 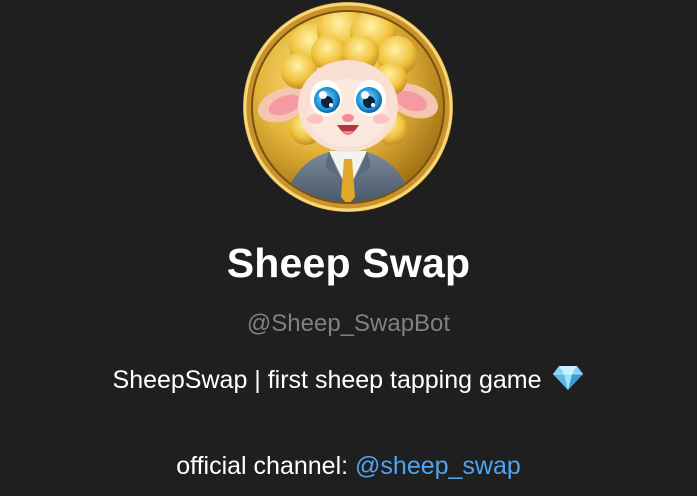 What do you see at coordinates (438, 466) in the screenshot?
I see `channel-link: @sheep_swap` at bounding box center [438, 466].